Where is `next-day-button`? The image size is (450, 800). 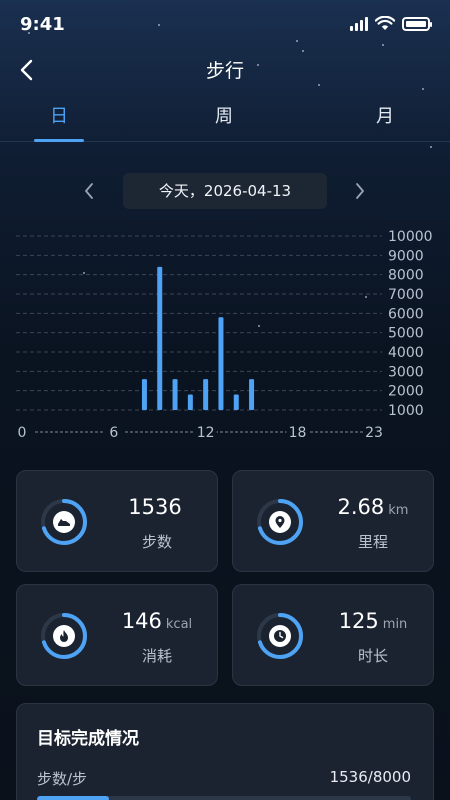
next-day-button is located at coordinates (360, 191).